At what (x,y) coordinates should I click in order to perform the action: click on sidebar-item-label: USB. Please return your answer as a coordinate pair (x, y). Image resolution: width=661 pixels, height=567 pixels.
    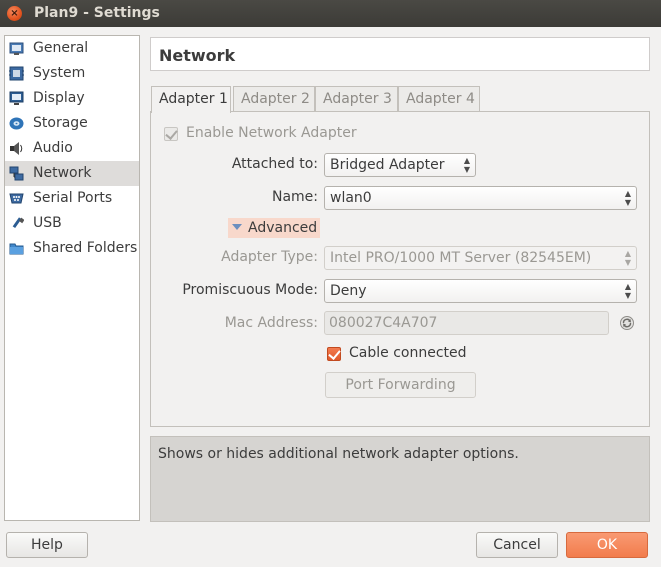
    Looking at the image, I should click on (47, 223).